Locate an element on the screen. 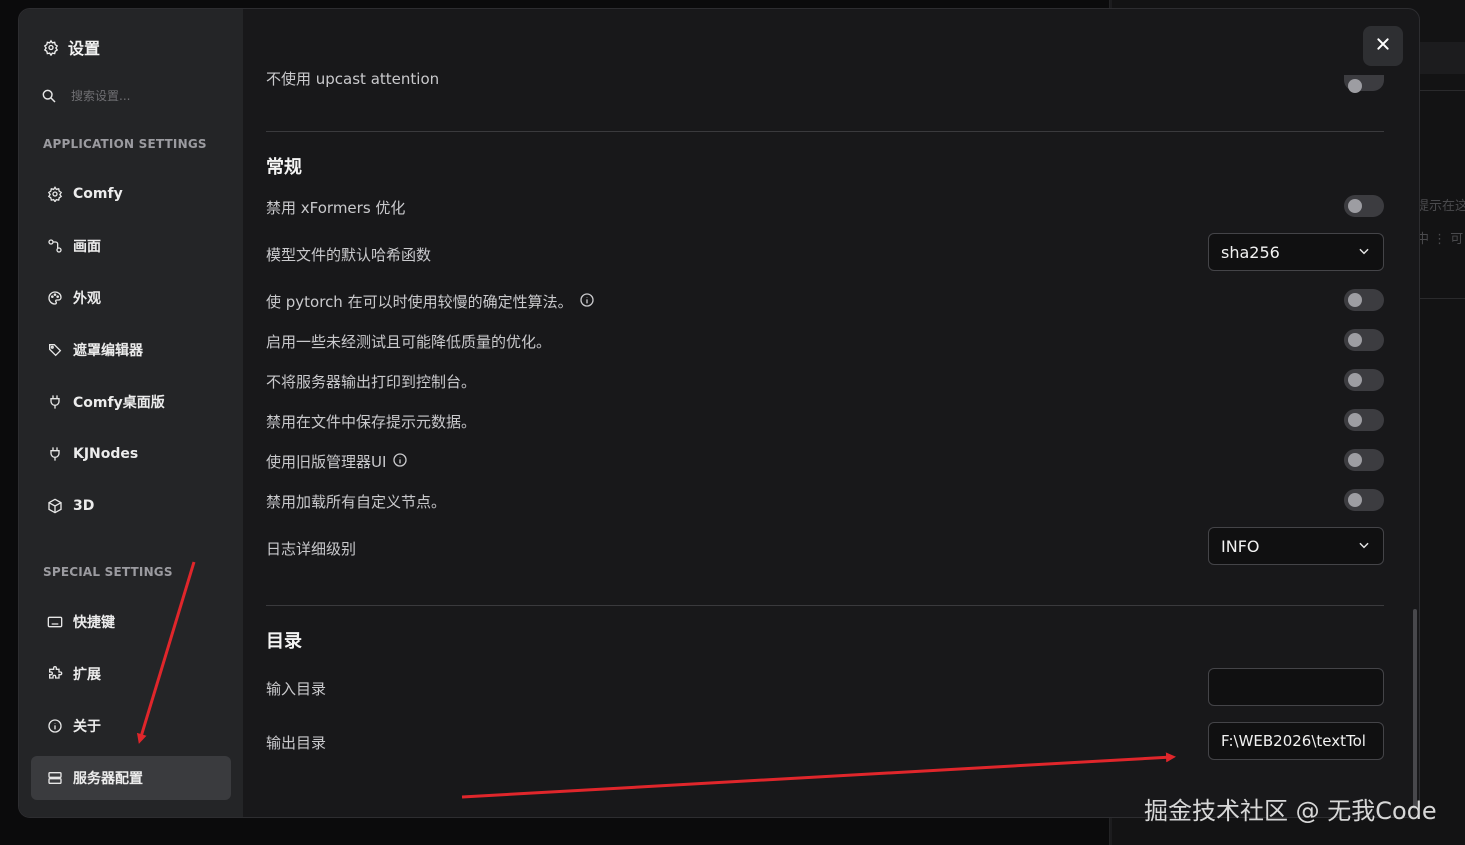 This screenshot has height=845, width=1465. setting-label: 启用一些未经测试且可能降低质量的优化。 is located at coordinates (409, 342).